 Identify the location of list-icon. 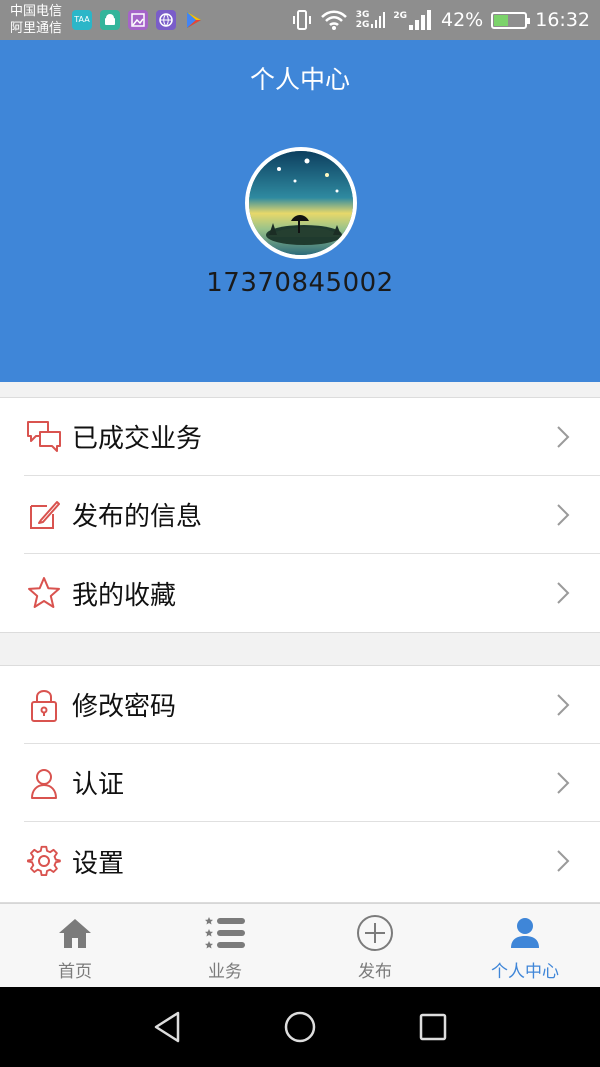
(225, 933).